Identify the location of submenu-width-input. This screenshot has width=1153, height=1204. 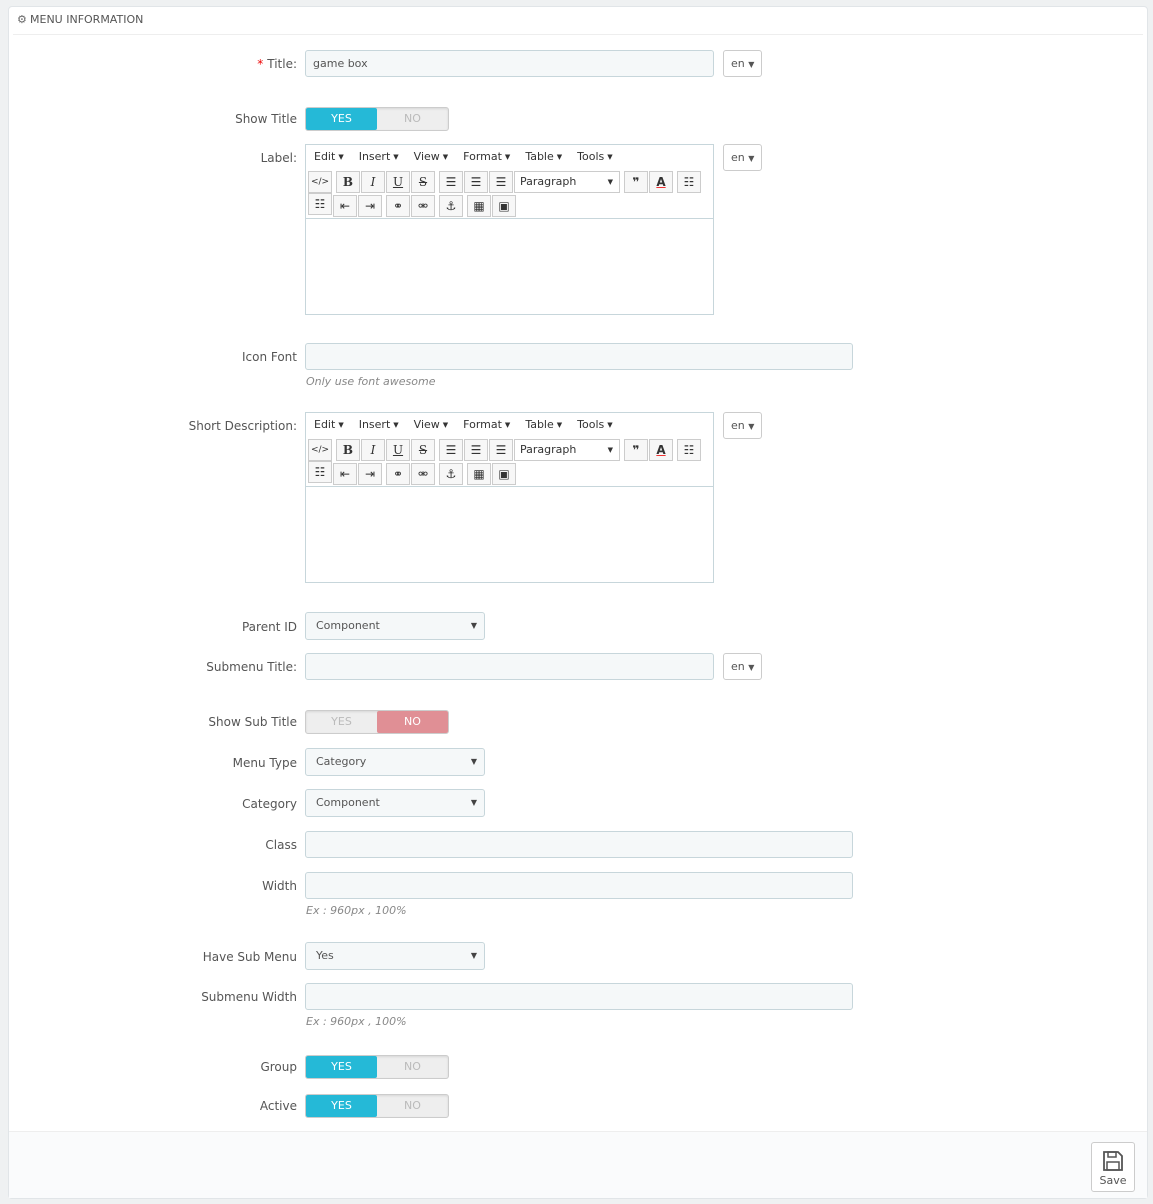
(579, 996).